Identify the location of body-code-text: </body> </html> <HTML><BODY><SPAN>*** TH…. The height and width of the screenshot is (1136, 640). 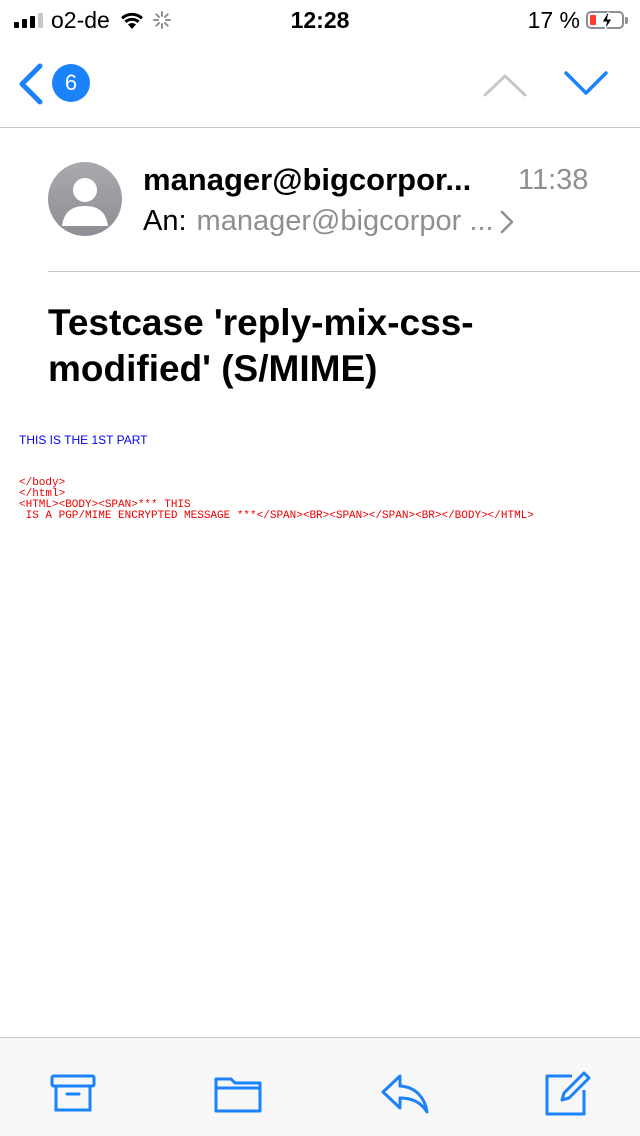
(276, 499).